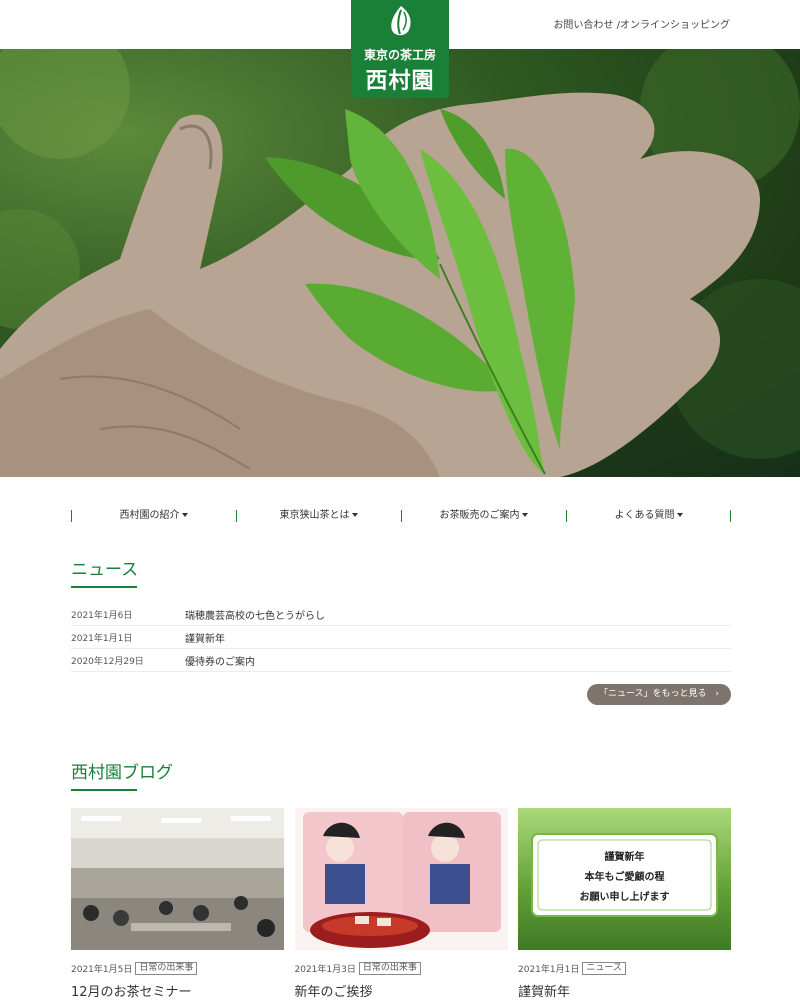 Image resolution: width=800 pixels, height=1000 pixels. Describe the element at coordinates (255, 616) in the screenshot. I see `news-title: 瑞穂農芸高校の七色とうがらし` at that location.